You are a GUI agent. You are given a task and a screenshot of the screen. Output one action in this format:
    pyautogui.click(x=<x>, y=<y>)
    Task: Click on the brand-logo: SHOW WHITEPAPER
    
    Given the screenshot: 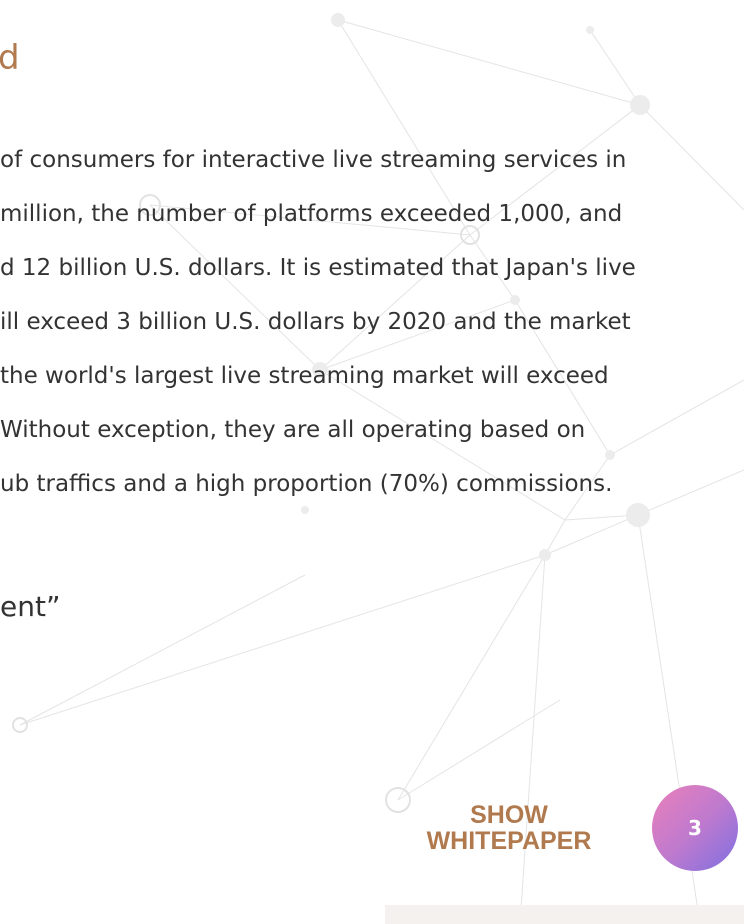 What is the action you would take?
    pyautogui.click(x=509, y=828)
    